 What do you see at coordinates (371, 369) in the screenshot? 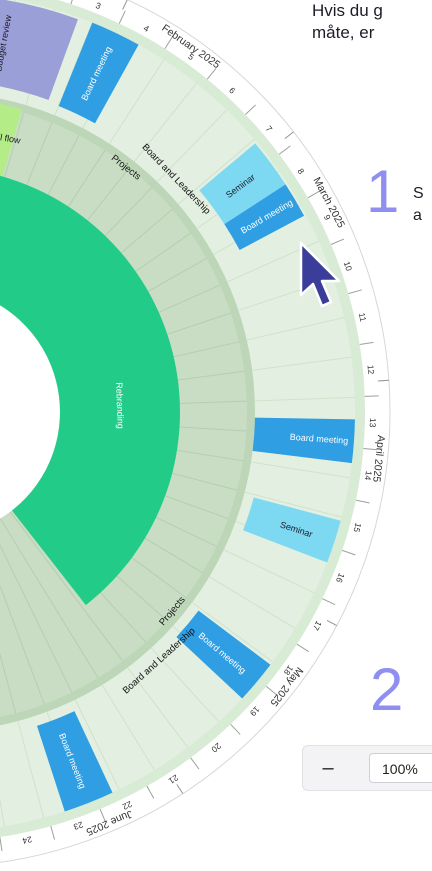
I see `day-label: 12` at bounding box center [371, 369].